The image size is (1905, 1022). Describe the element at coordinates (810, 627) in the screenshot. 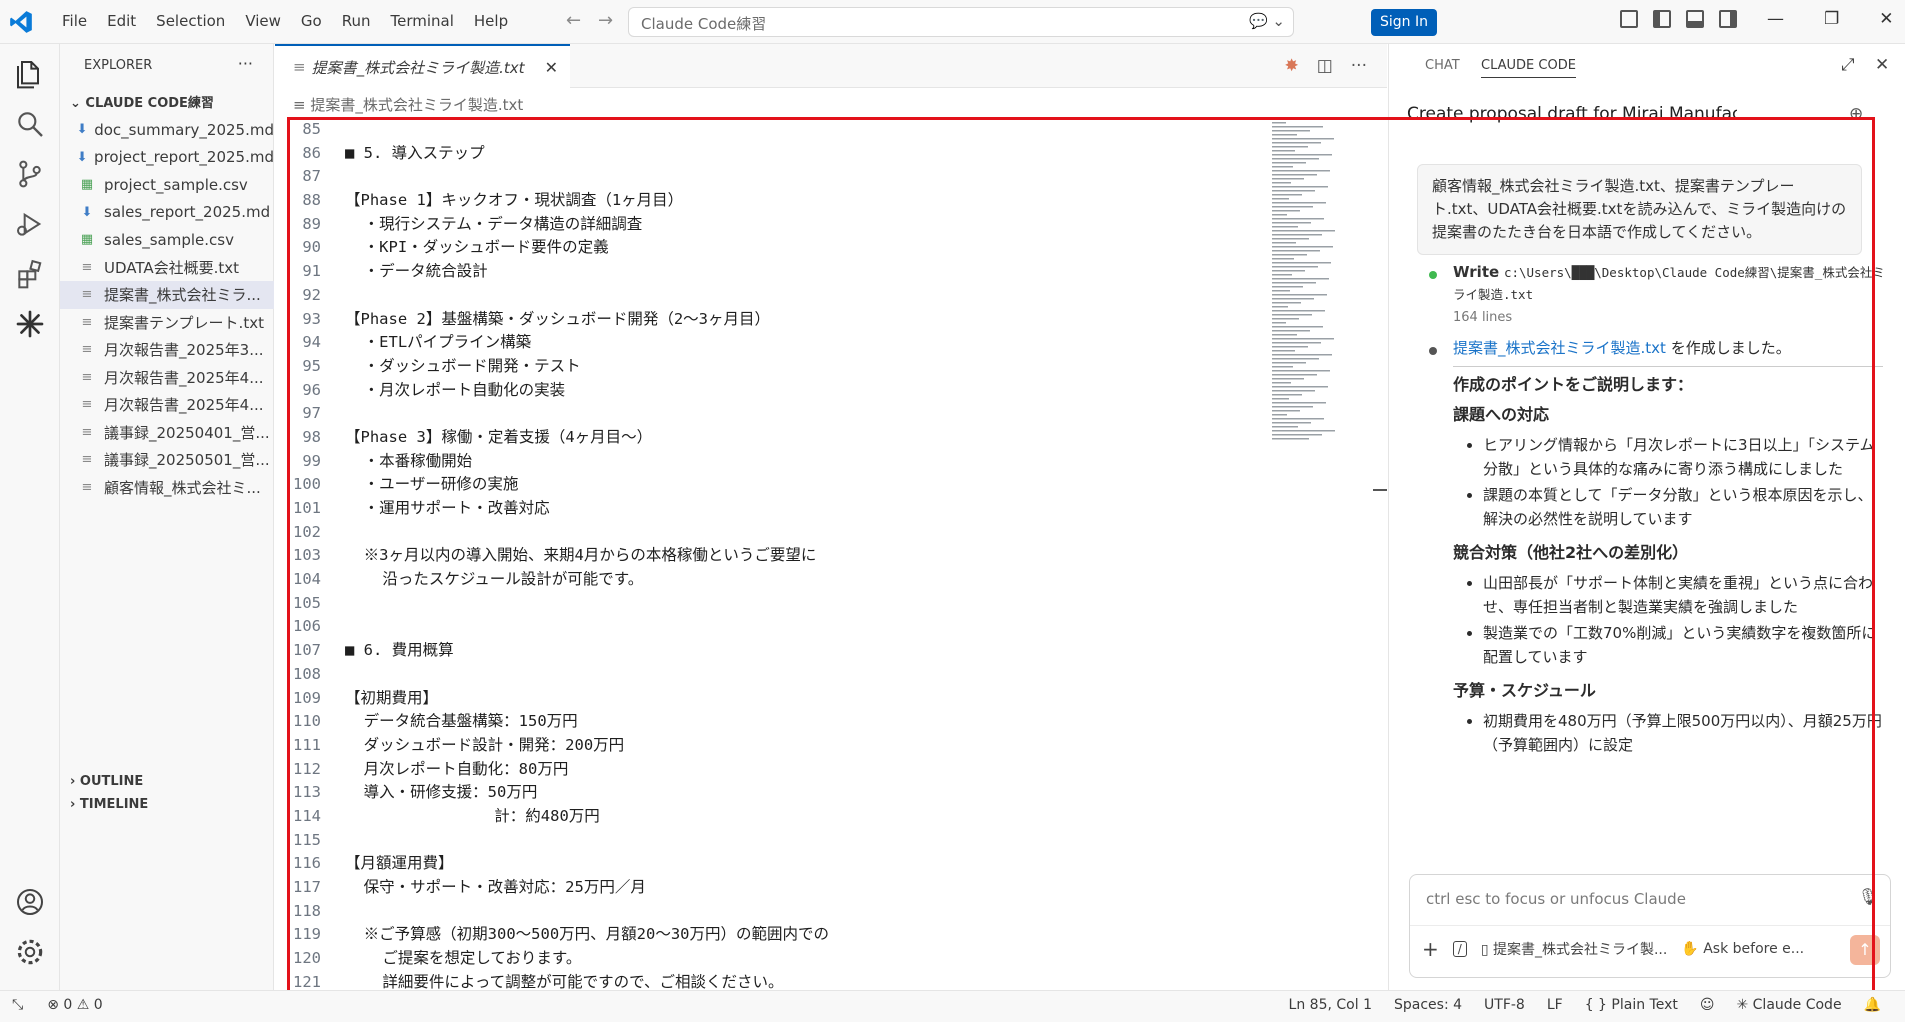

I see `code-line: 106` at that location.